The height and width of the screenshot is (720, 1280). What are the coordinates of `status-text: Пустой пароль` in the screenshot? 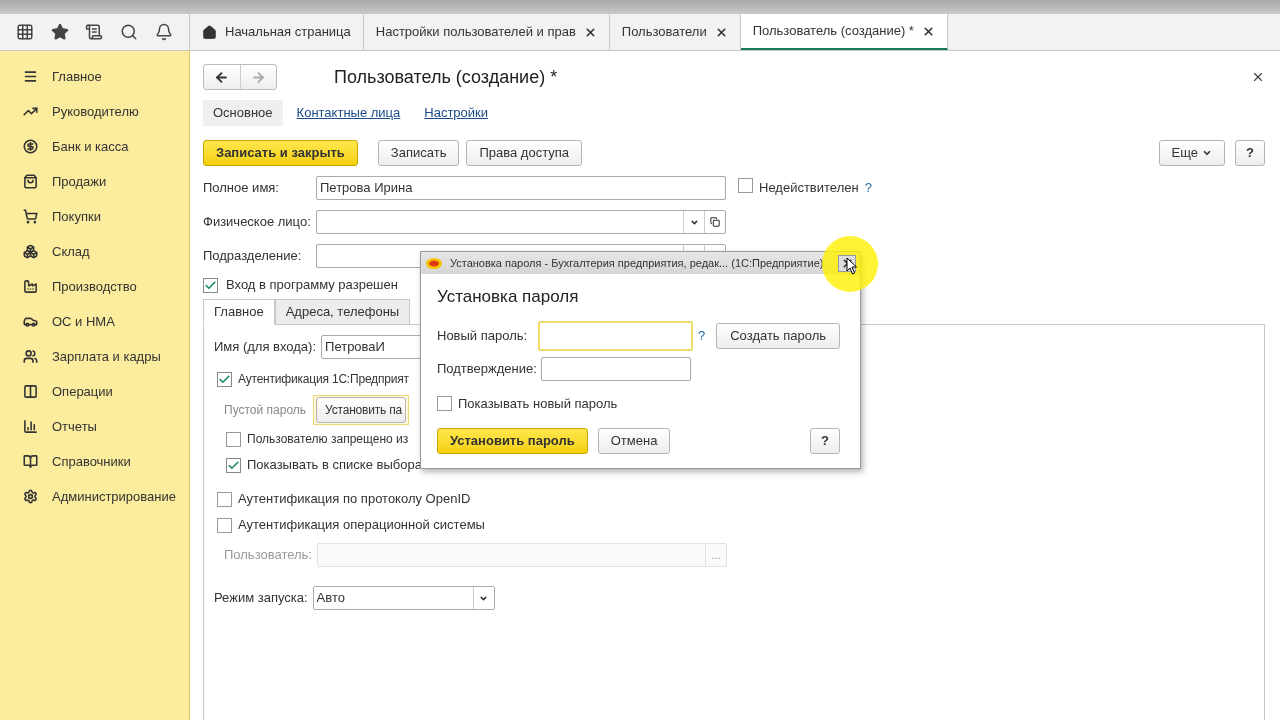 It's located at (265, 410).